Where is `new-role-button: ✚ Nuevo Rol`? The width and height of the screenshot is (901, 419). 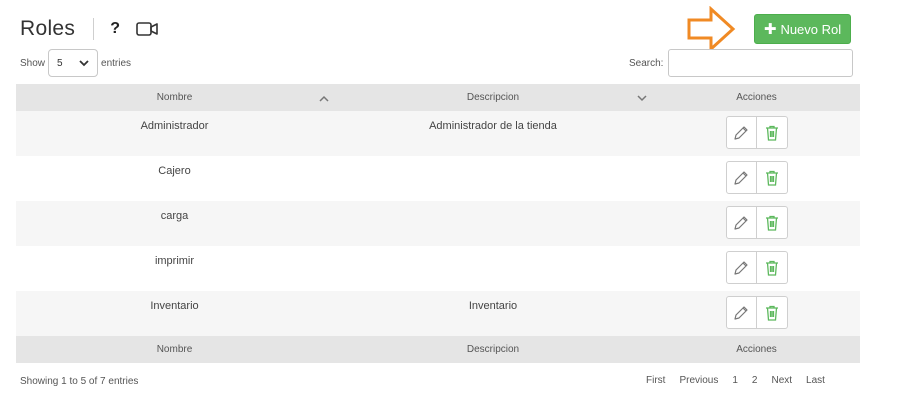
new-role-button: ✚ Nuevo Rol is located at coordinates (802, 29).